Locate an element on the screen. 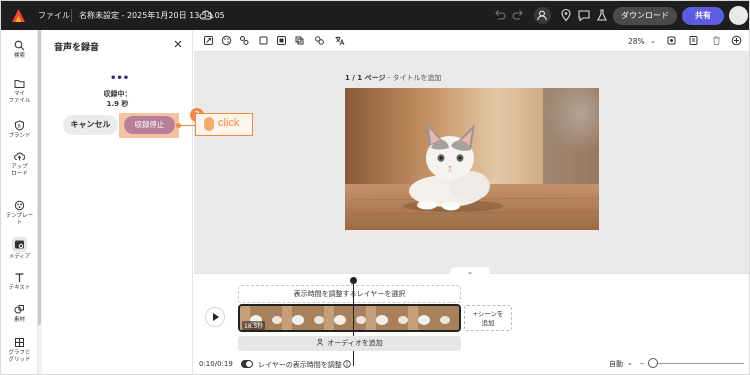  undo-icon is located at coordinates (500, 15).